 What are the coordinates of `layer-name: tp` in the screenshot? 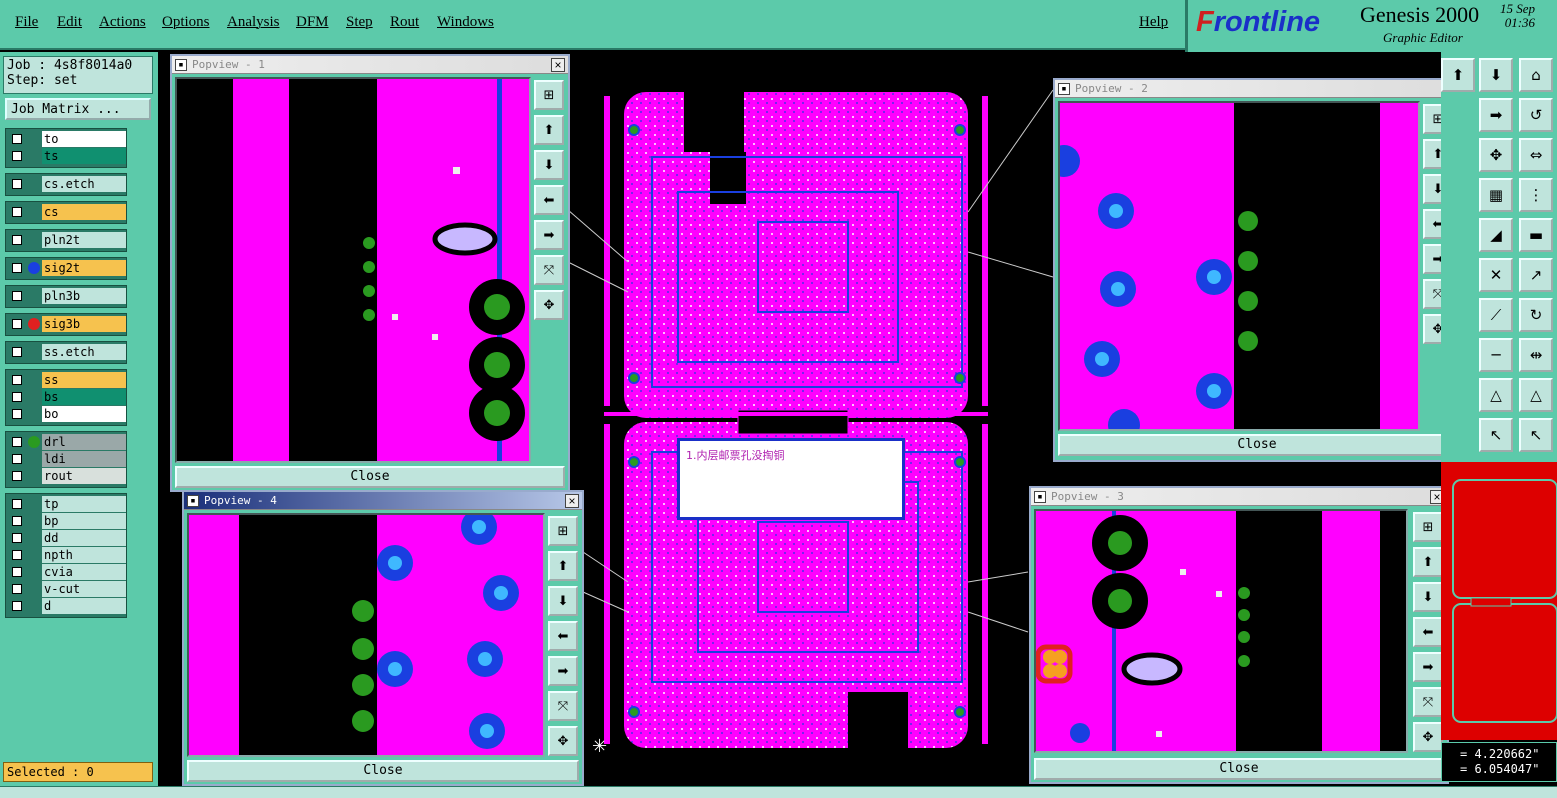 It's located at (84, 504).